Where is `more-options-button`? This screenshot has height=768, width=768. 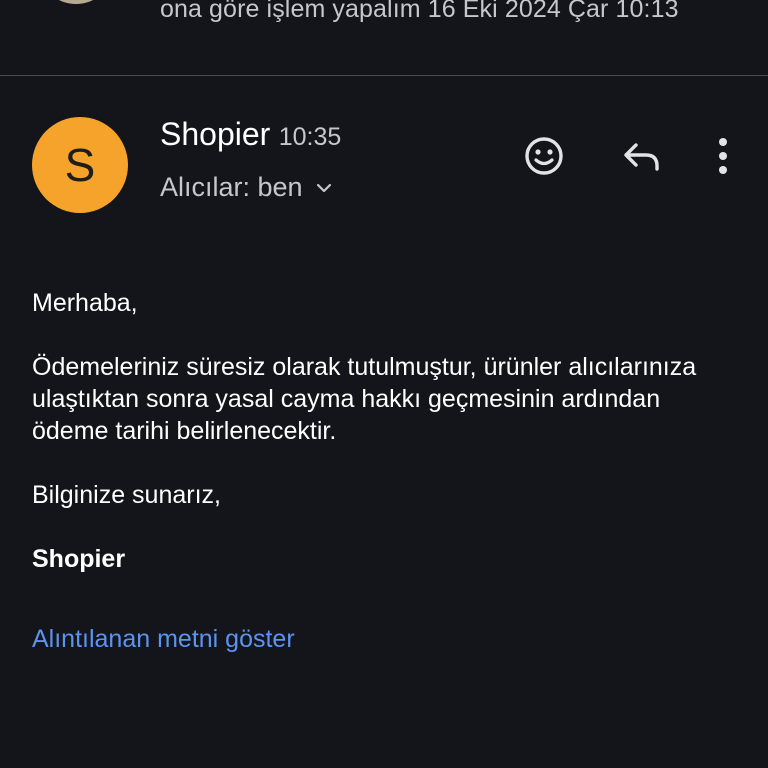
more-options-button is located at coordinates (723, 156).